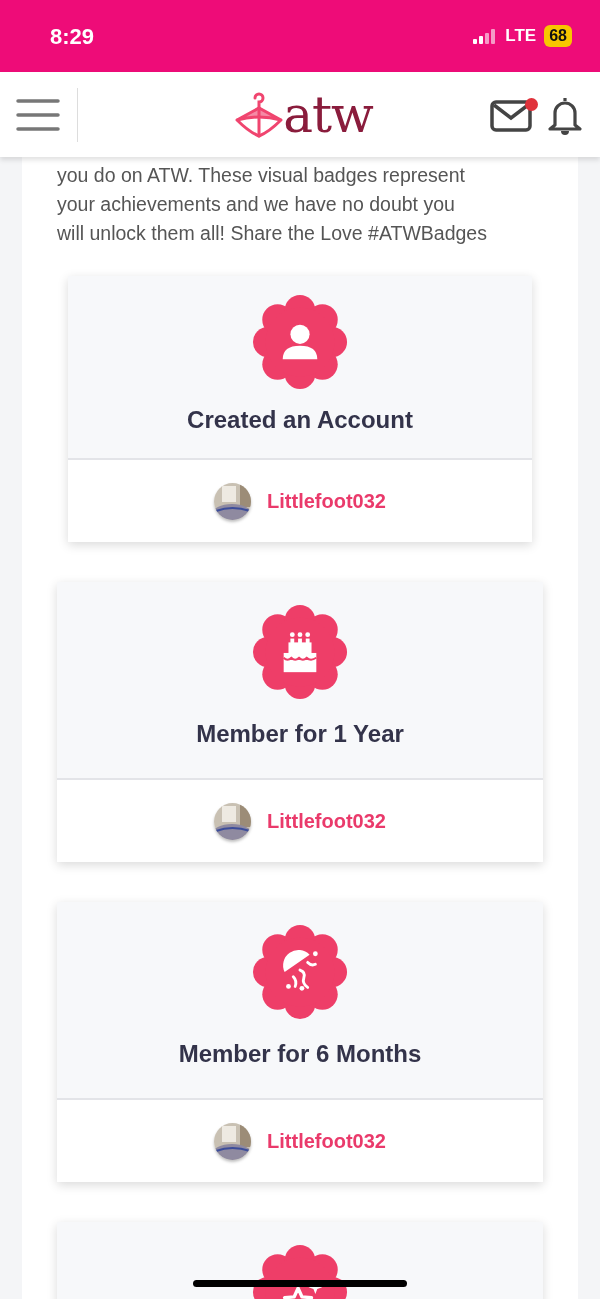 This screenshot has height=1299, width=600. Describe the element at coordinates (300, 734) in the screenshot. I see `badge-title: Member for 1 Year` at that location.